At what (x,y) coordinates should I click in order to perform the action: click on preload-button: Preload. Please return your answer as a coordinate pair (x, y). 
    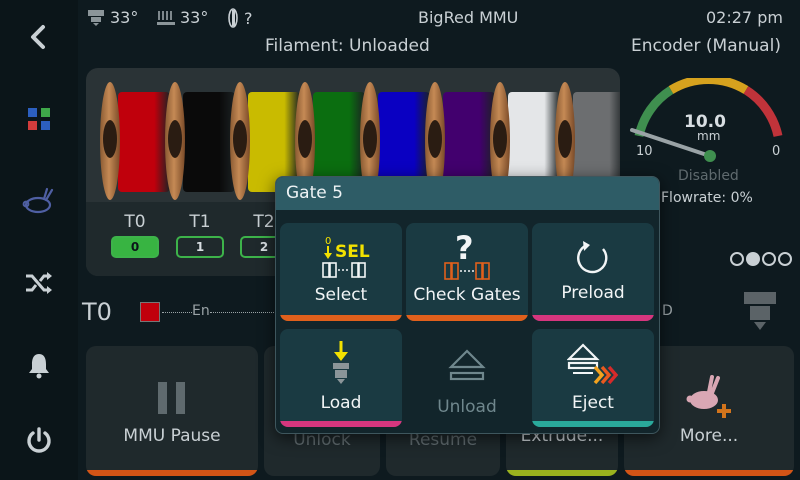
    Looking at the image, I should click on (593, 272).